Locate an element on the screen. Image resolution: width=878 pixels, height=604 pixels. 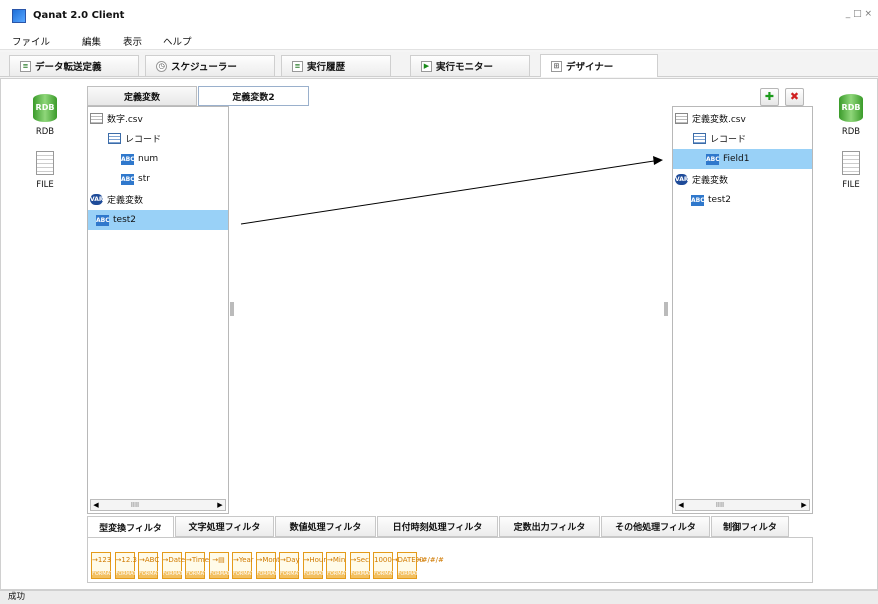
filter-button: →Time FORMAT is located at coordinates (197, 565).